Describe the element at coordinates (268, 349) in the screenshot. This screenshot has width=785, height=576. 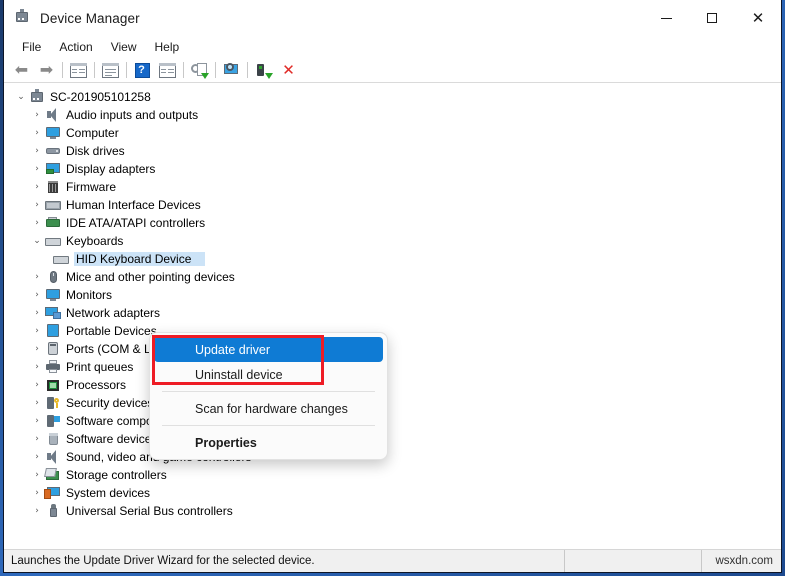
I see `context-menu-item-update-driver: Update driver` at that location.